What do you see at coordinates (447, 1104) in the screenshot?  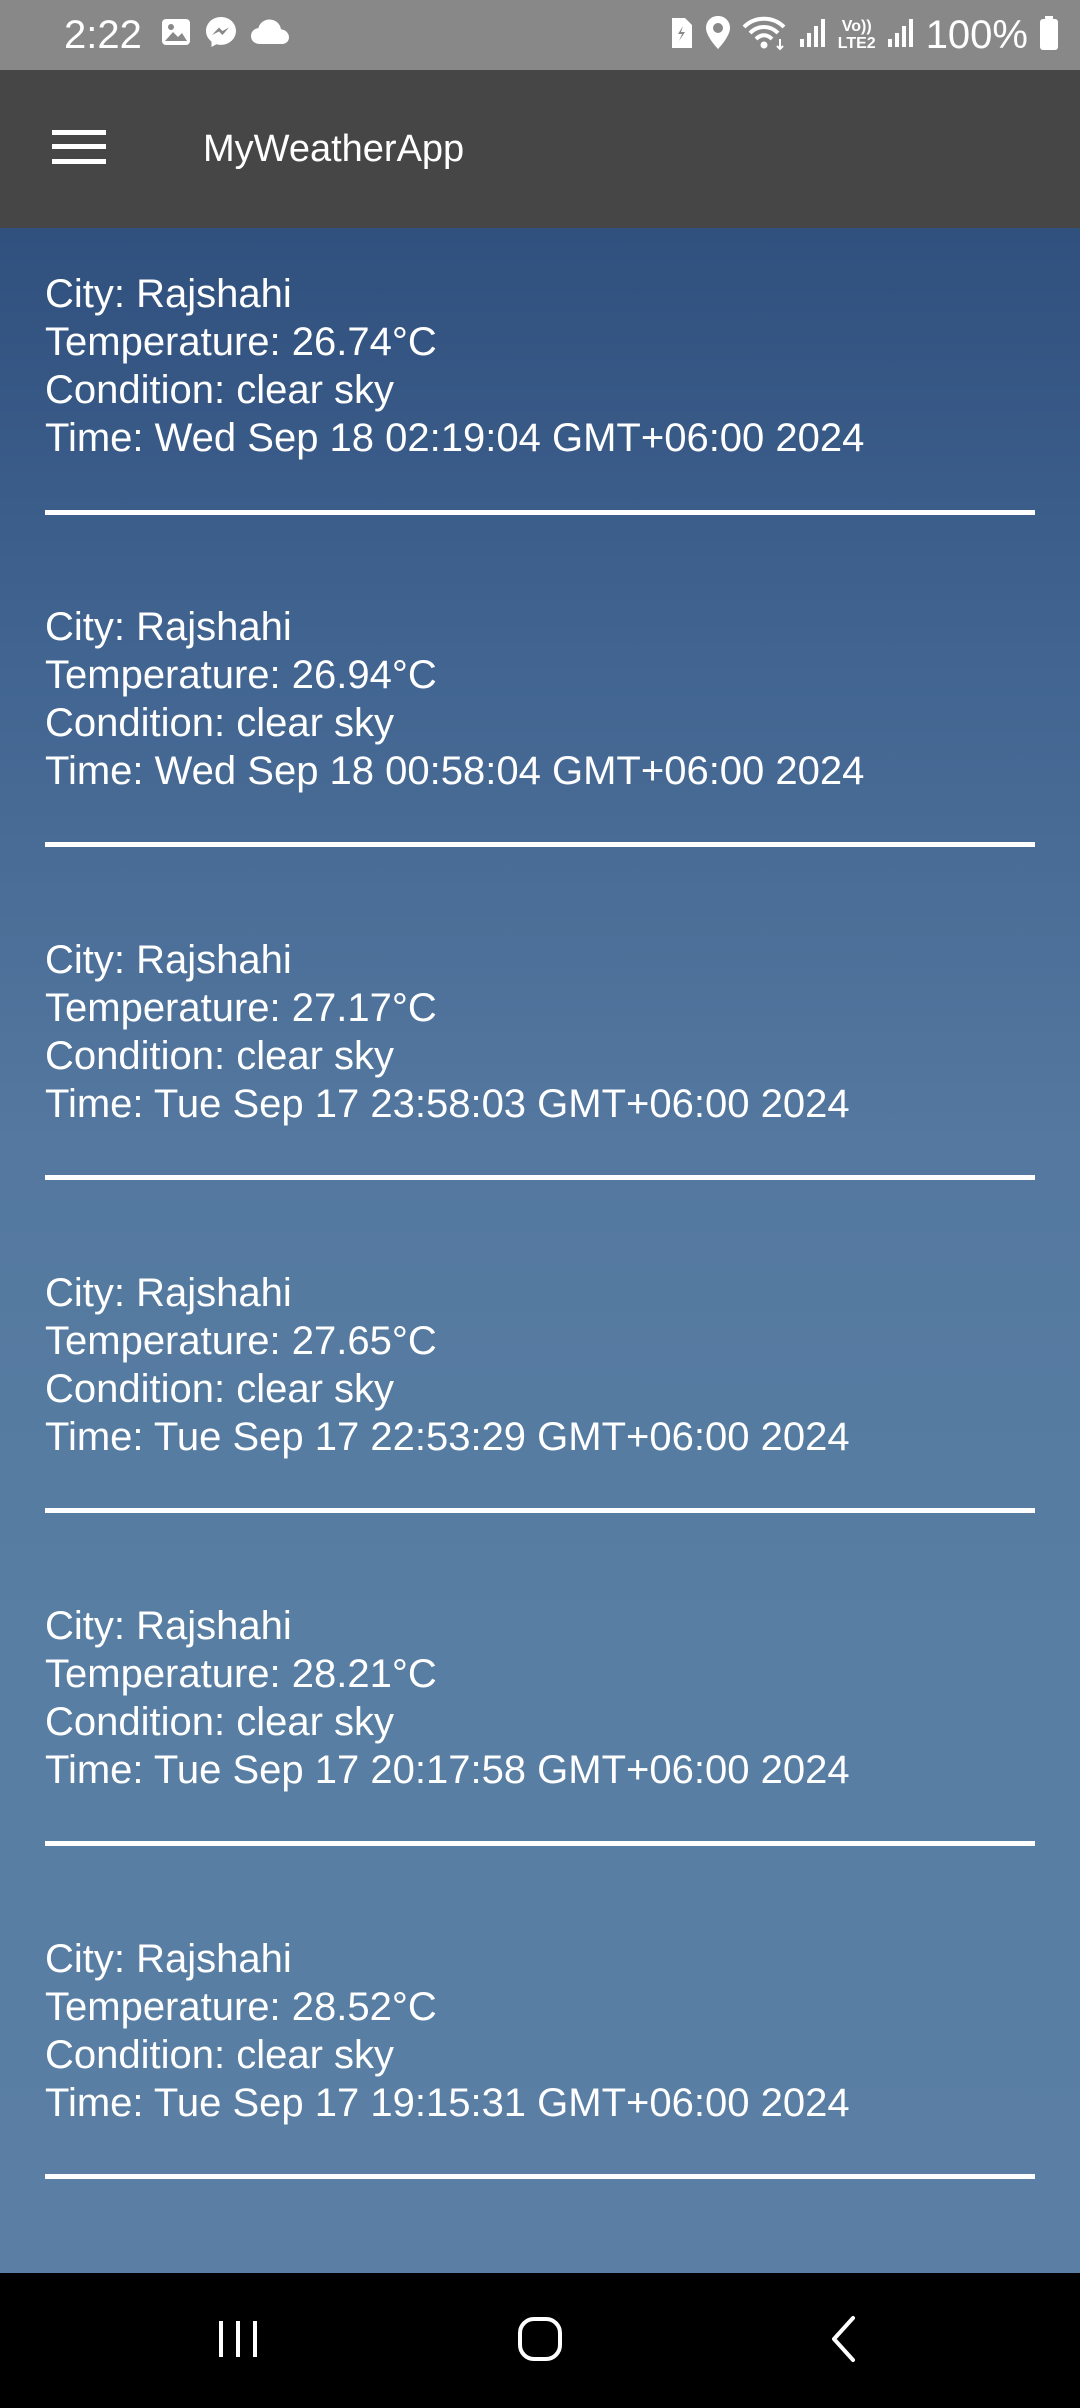 I see `time-text: Time: Tue Sep 17 23:58:03 GMT+06:00 2024` at bounding box center [447, 1104].